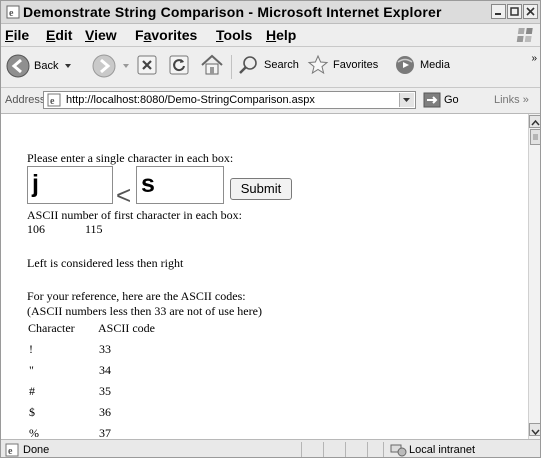 This screenshot has height=459, width=542. Describe the element at coordinates (124, 195) in the screenshot. I see `comparison-operator: <` at that location.